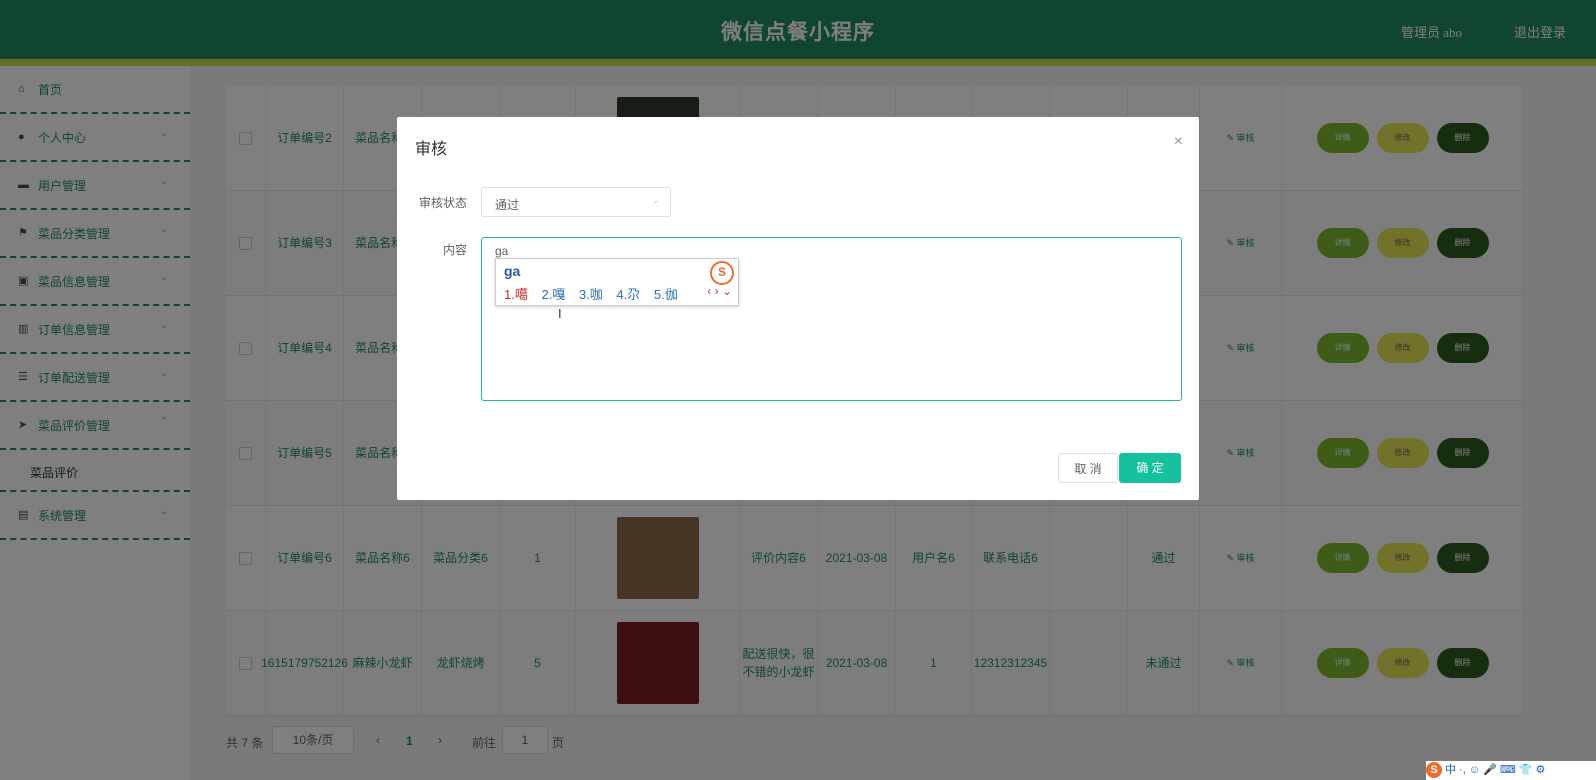 The height and width of the screenshot is (780, 1596). I want to click on status-label: 审核状态, so click(442, 203).